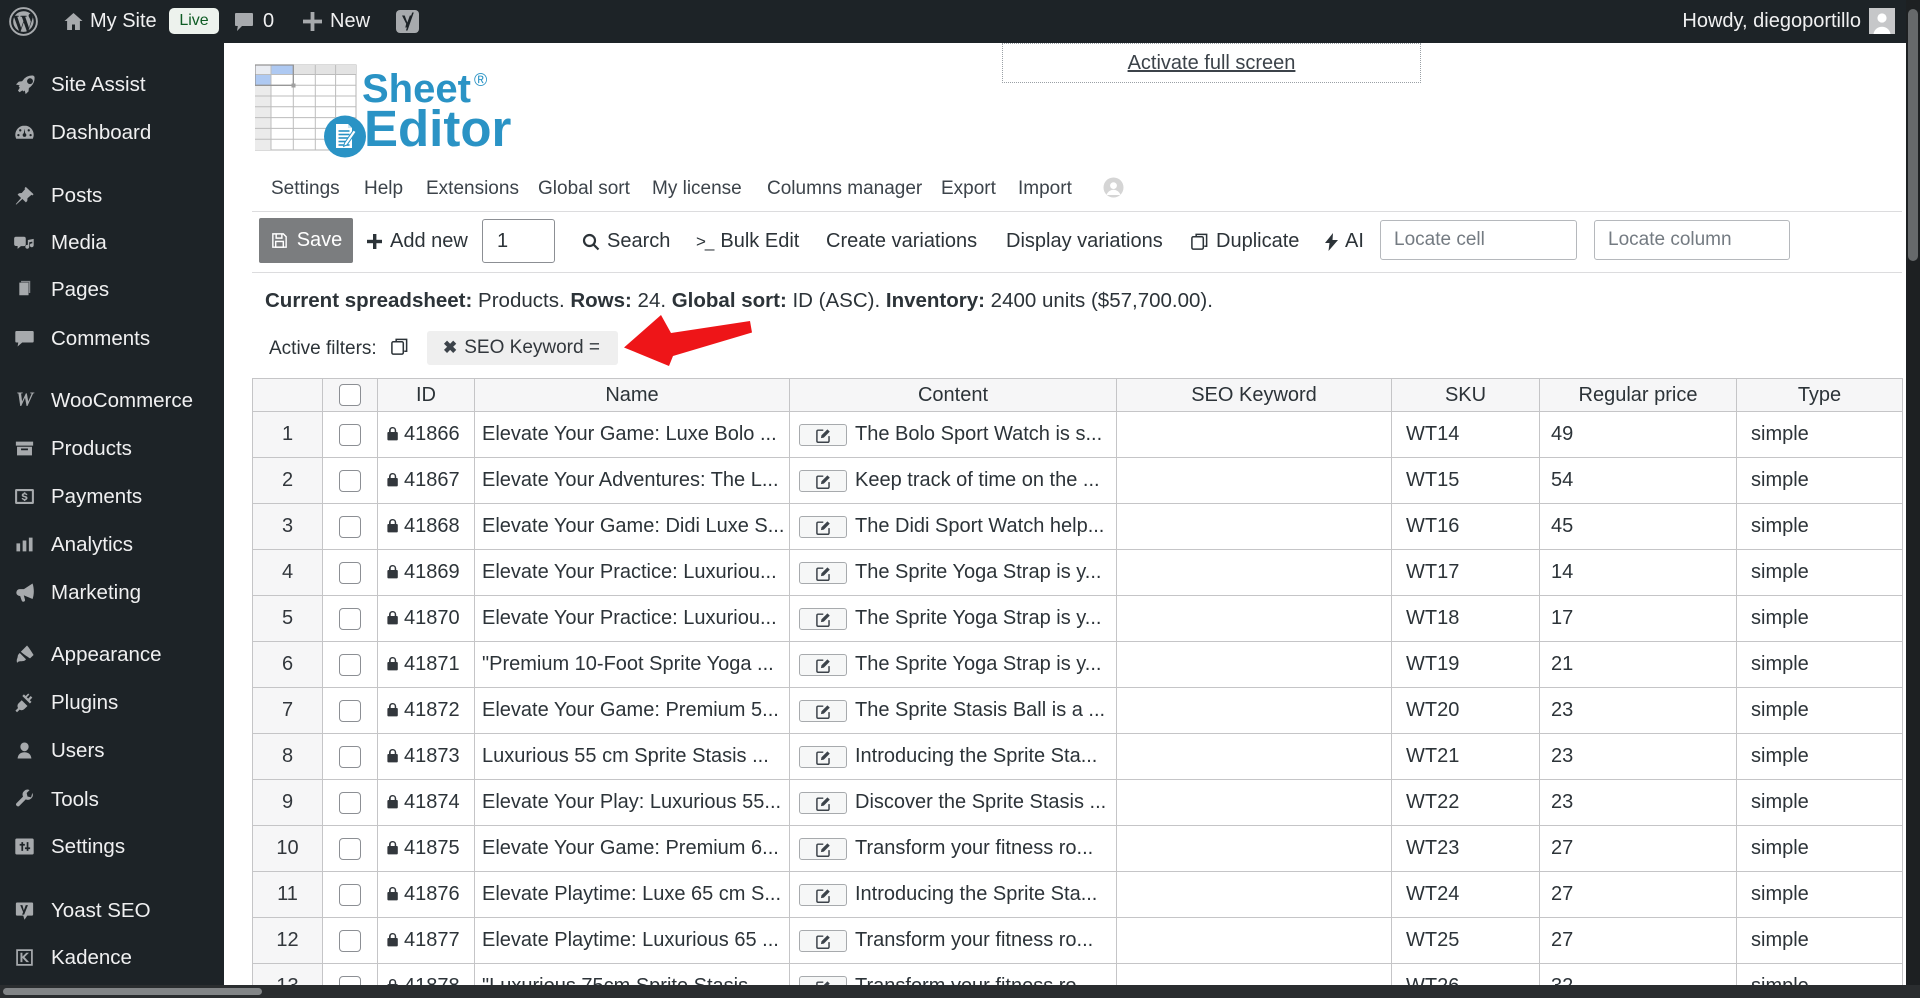 The image size is (1920, 998). I want to click on svg-text: Editor, so click(437, 128).